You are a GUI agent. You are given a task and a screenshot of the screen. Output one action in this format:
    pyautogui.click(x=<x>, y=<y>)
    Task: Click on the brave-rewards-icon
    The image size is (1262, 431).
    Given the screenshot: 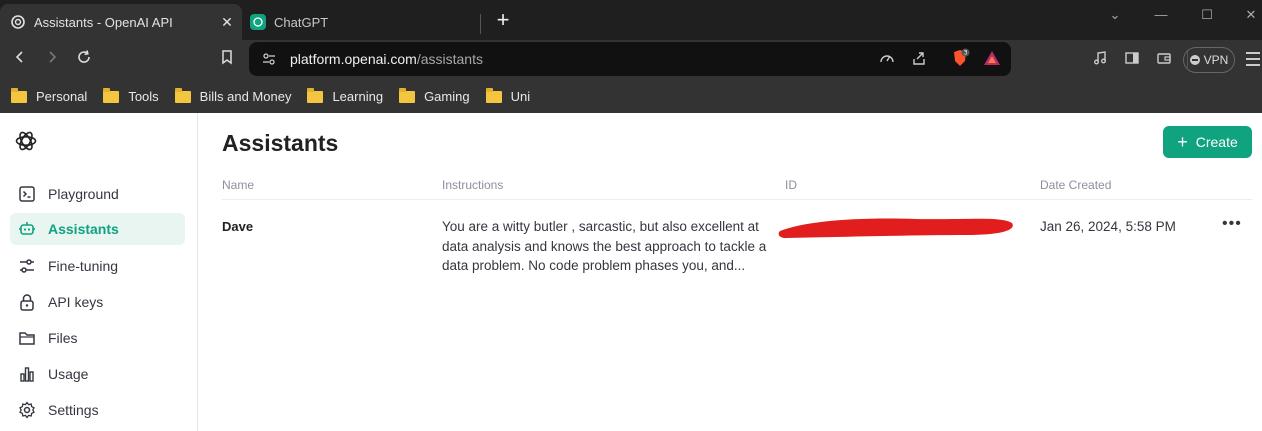 What is the action you would take?
    pyautogui.click(x=992, y=60)
    